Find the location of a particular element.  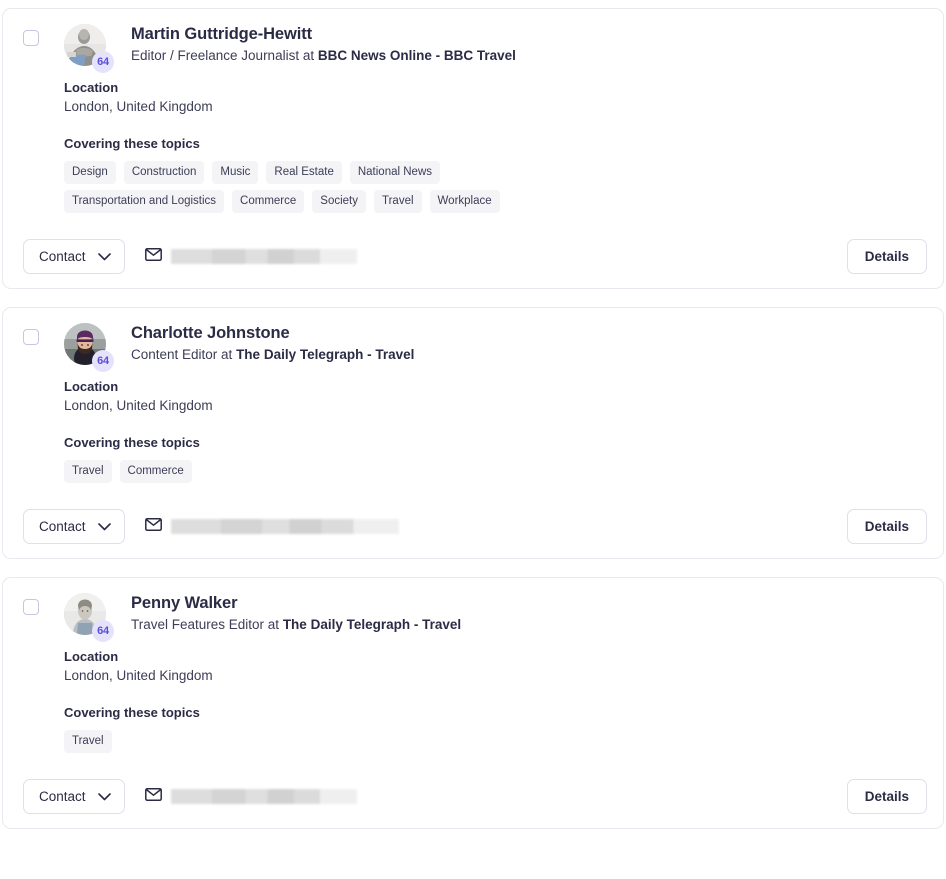

topic-tag: Design is located at coordinates (90, 172).